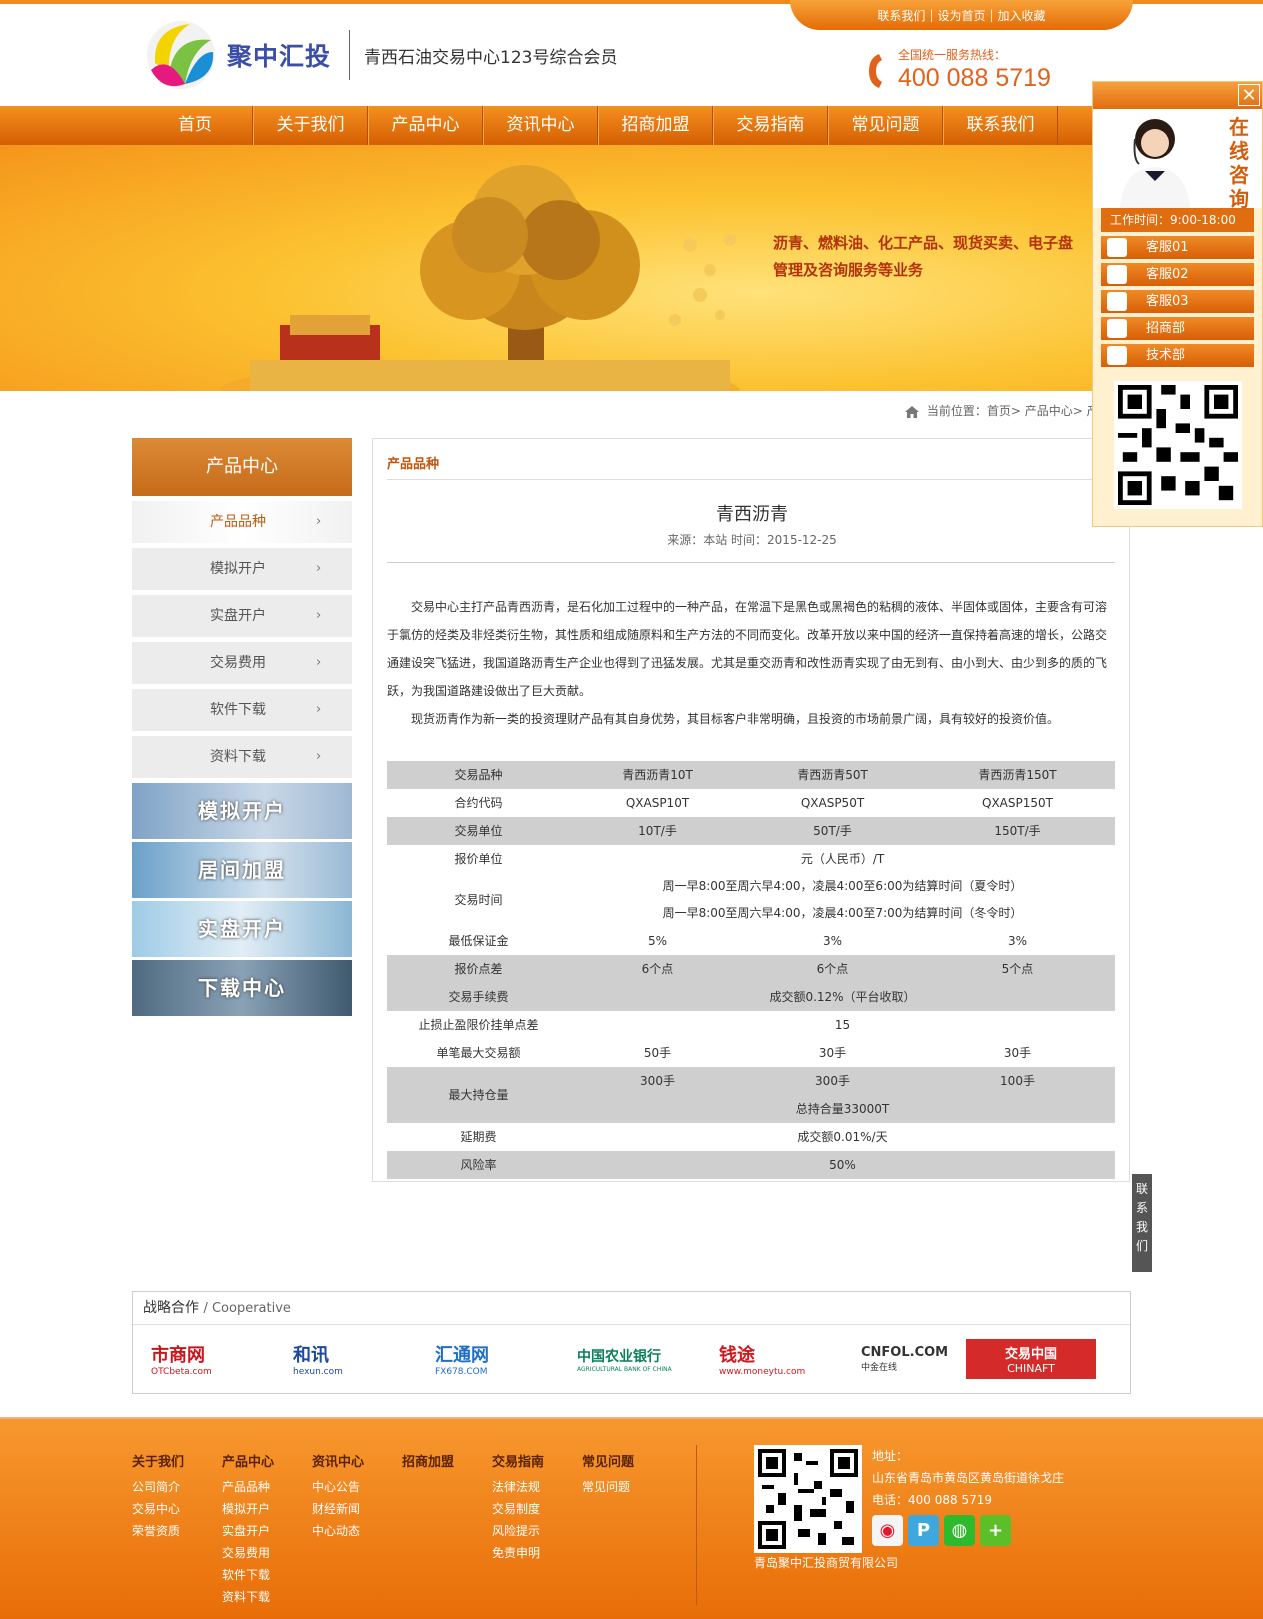 This screenshot has height=1619, width=1263. I want to click on footer-col-products: 产品中心 产品品种 模拟开户 实盘开户 交易费用 软件下载 资料下载, so click(248, 1529).